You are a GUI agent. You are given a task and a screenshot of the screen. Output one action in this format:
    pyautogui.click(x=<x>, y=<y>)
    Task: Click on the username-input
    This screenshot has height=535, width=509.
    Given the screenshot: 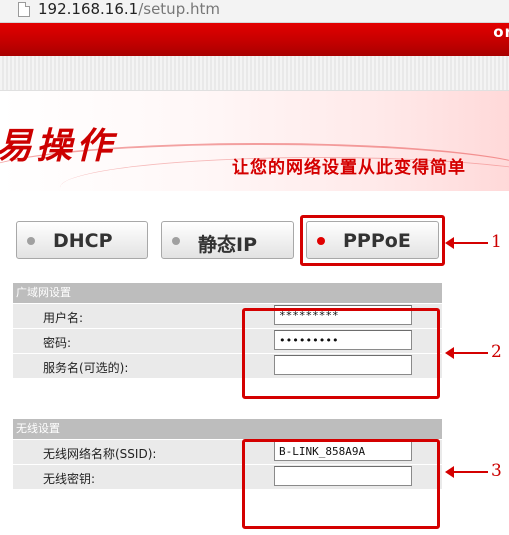 What is the action you would take?
    pyautogui.click(x=343, y=315)
    